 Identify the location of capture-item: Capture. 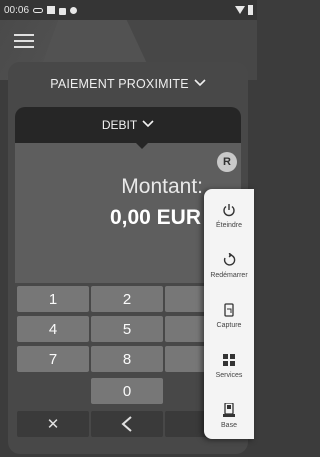
(229, 315).